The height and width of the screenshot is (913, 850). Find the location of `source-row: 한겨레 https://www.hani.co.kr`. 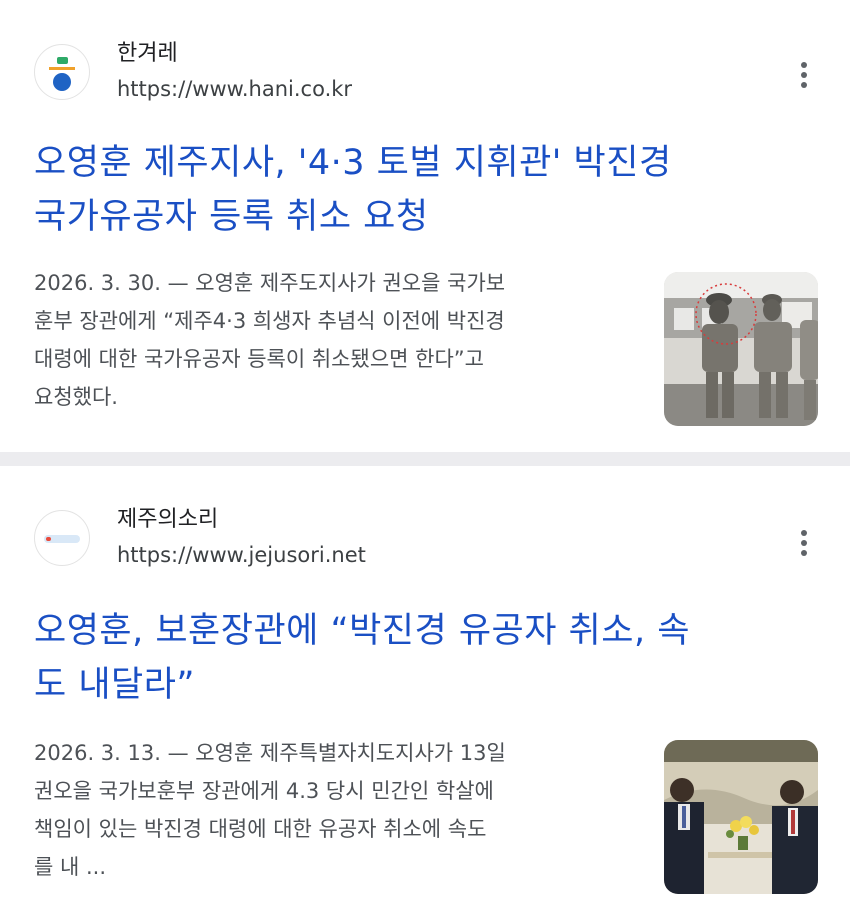

source-row: 한겨레 https://www.hani.co.kr is located at coordinates (193, 72).